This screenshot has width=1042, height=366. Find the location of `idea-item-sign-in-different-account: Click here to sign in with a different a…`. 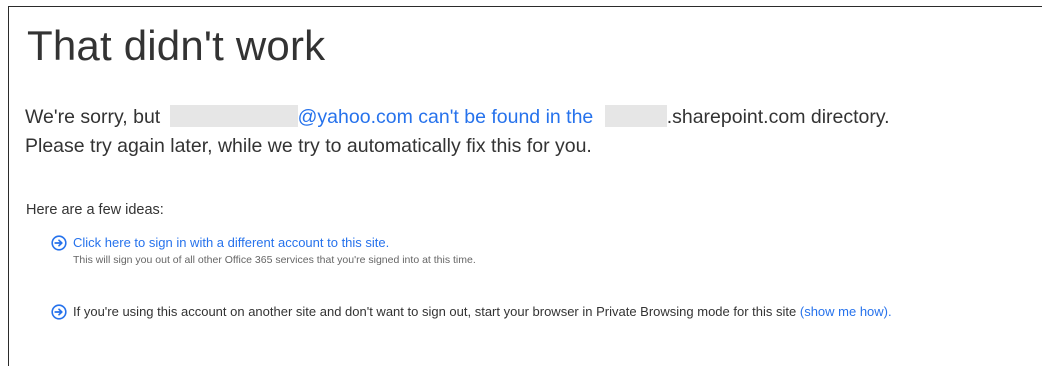

idea-item-sign-in-different-account: Click here to sign in with a different a… is located at coordinates (543, 251).